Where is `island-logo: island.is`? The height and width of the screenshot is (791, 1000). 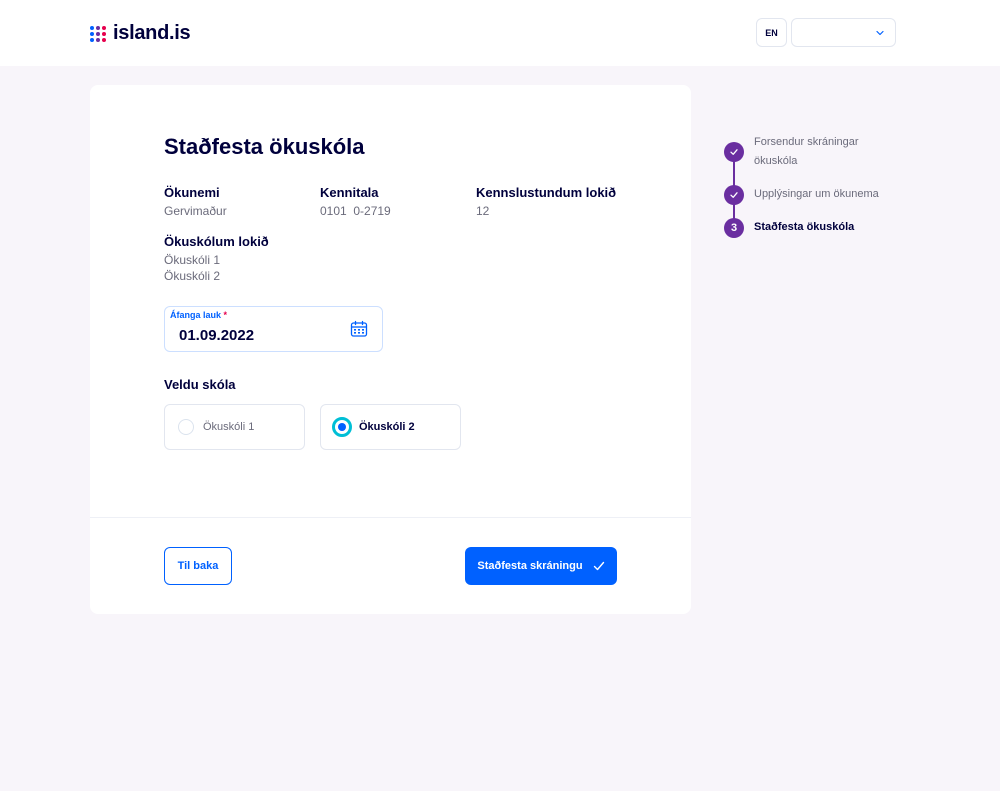
island-logo: island.is is located at coordinates (140, 33).